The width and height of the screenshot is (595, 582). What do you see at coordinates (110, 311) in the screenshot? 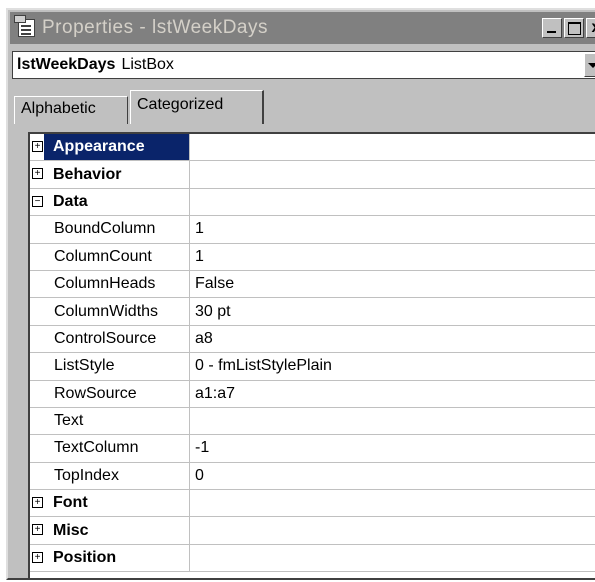
I see `property-name: ColumnWidths` at bounding box center [110, 311].